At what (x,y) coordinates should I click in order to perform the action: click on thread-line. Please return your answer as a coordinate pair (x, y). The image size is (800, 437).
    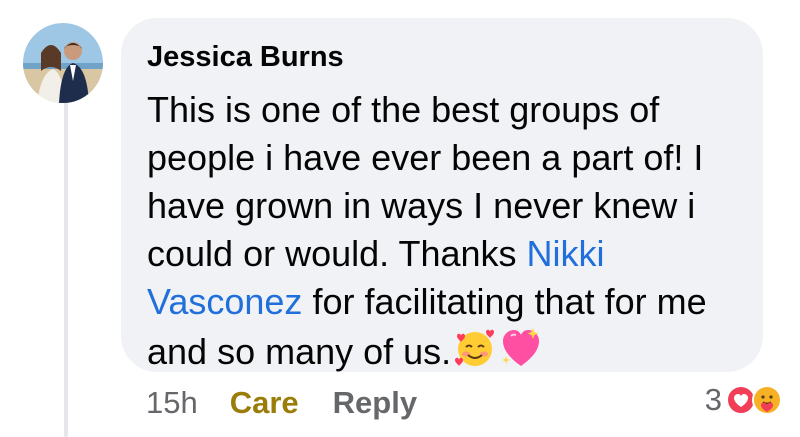
    Looking at the image, I should click on (66, 269).